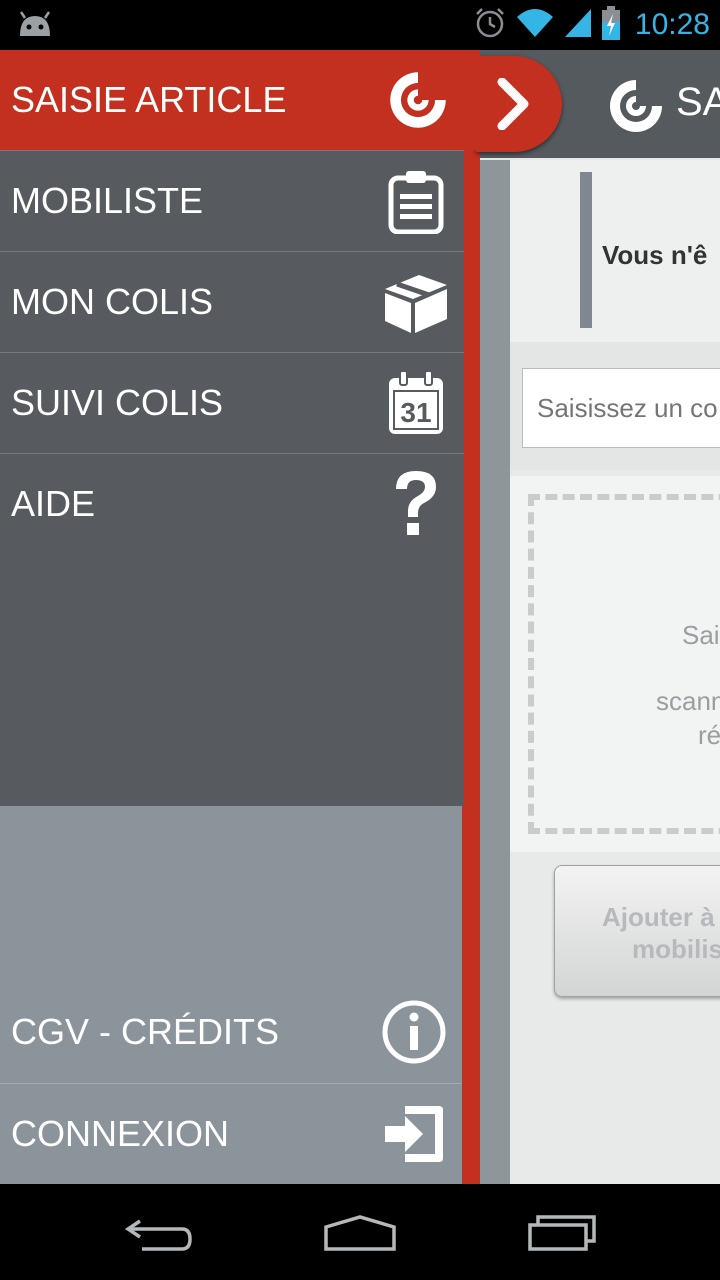 Image resolution: width=720 pixels, height=1280 pixels. Describe the element at coordinates (655, 255) in the screenshot. I see `notice-text: Vous n'ê` at that location.